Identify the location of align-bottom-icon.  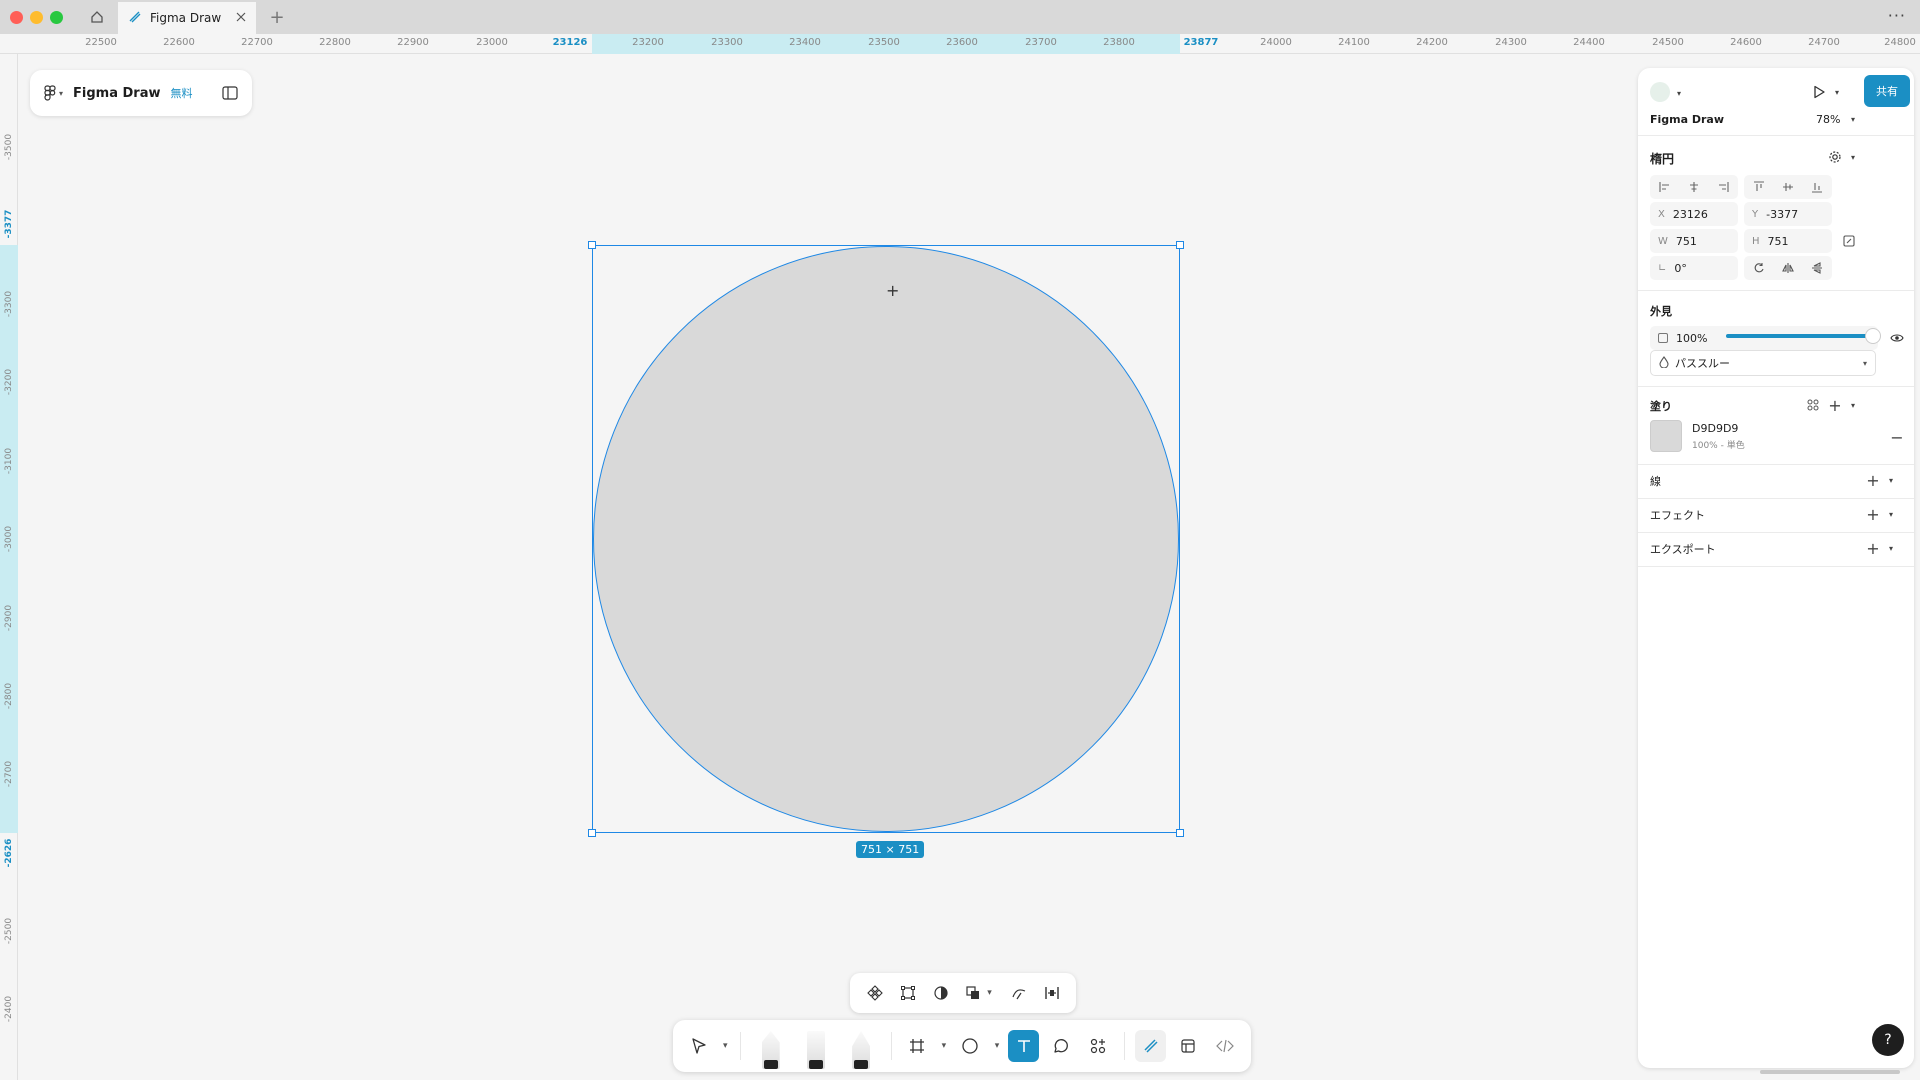
(1817, 187).